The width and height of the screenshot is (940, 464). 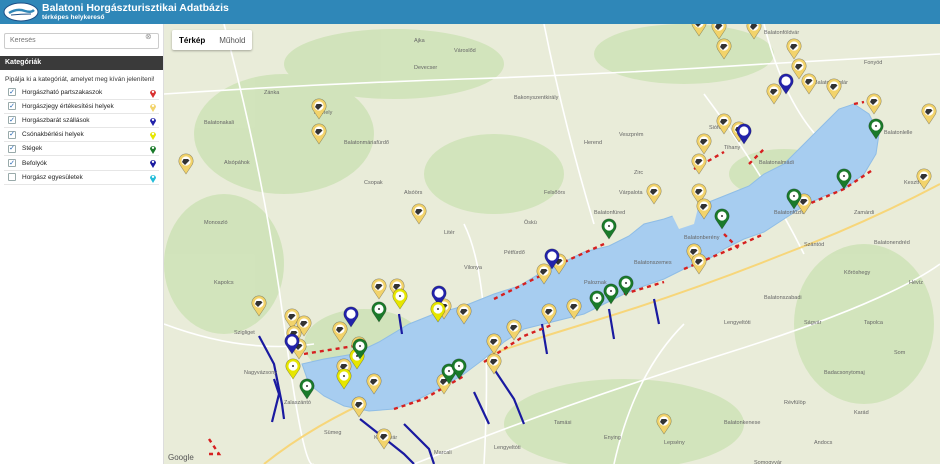 What do you see at coordinates (898, 133) in the screenshot?
I see `place-label: Balatonlelle` at bounding box center [898, 133].